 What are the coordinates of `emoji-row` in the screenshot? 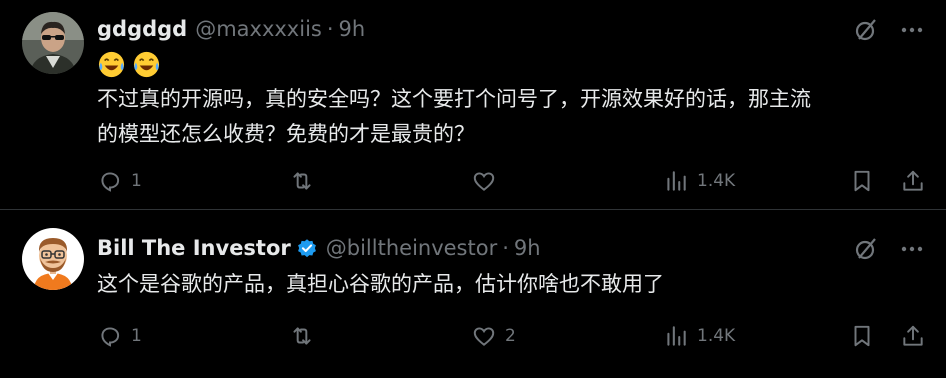 It's located at (129, 64).